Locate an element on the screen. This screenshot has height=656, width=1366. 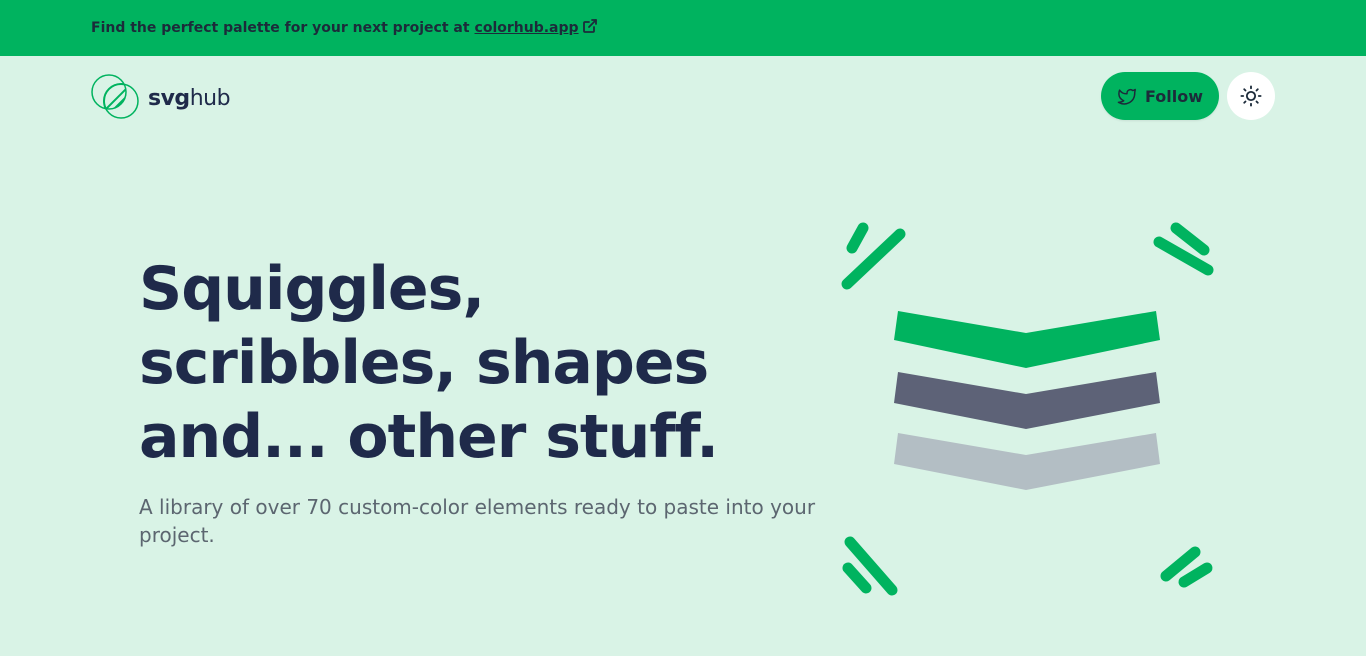
sun-icon is located at coordinates (1251, 96).